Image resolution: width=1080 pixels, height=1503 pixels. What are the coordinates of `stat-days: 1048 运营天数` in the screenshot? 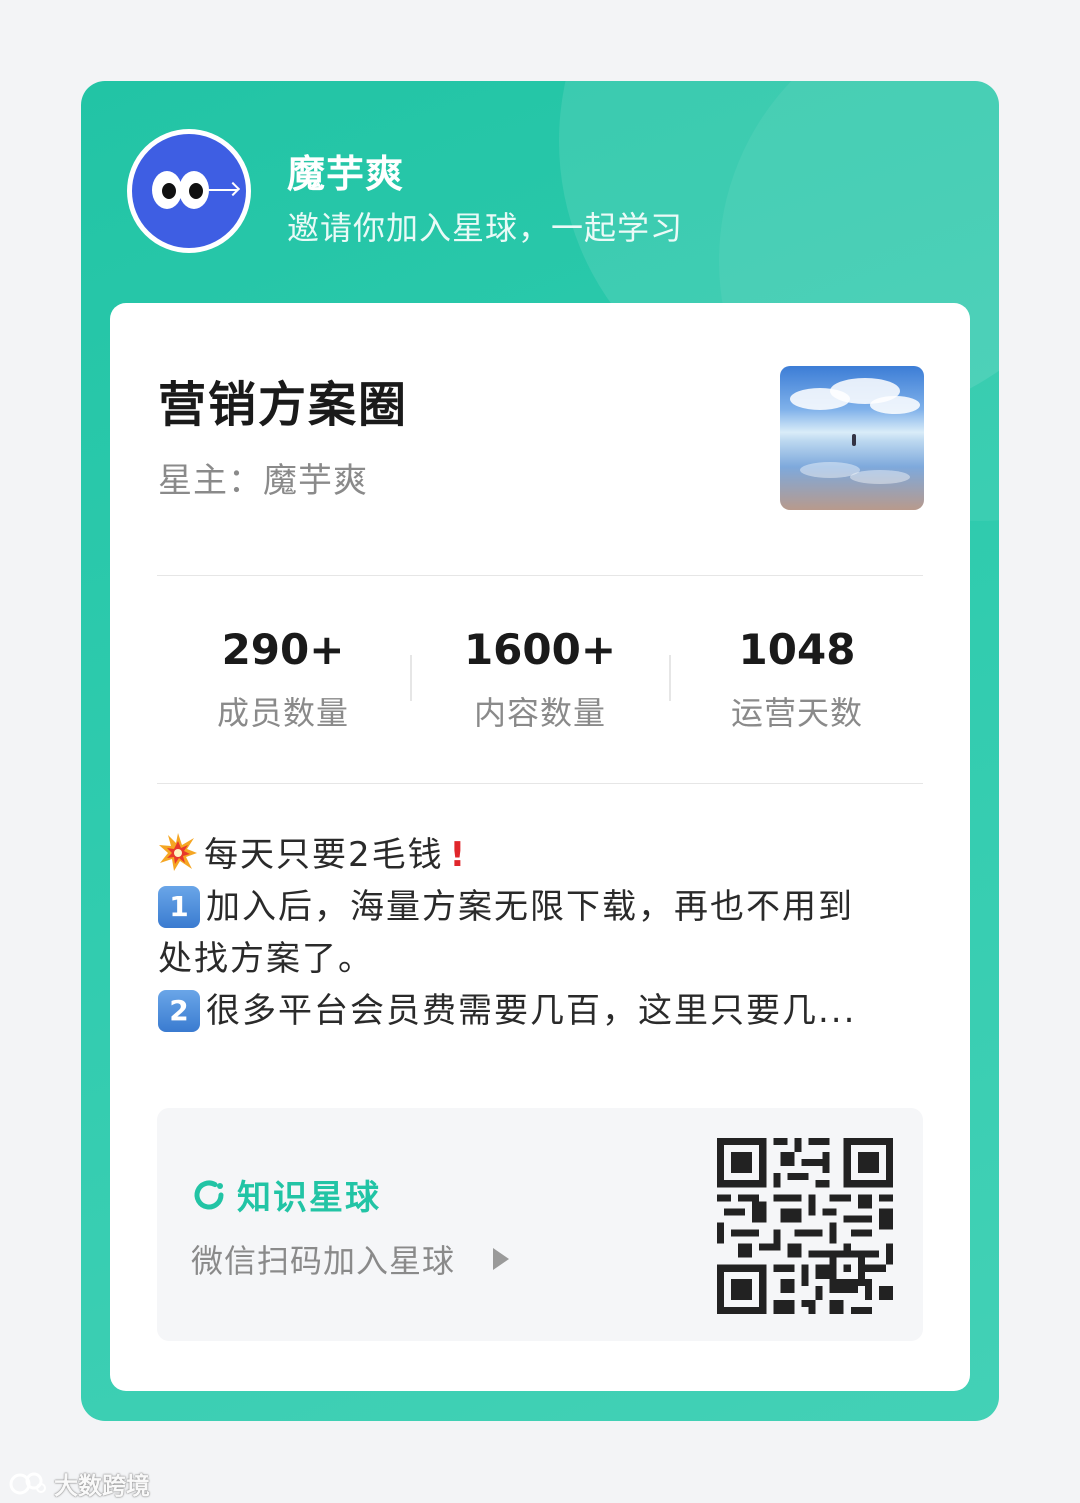 It's located at (797, 679).